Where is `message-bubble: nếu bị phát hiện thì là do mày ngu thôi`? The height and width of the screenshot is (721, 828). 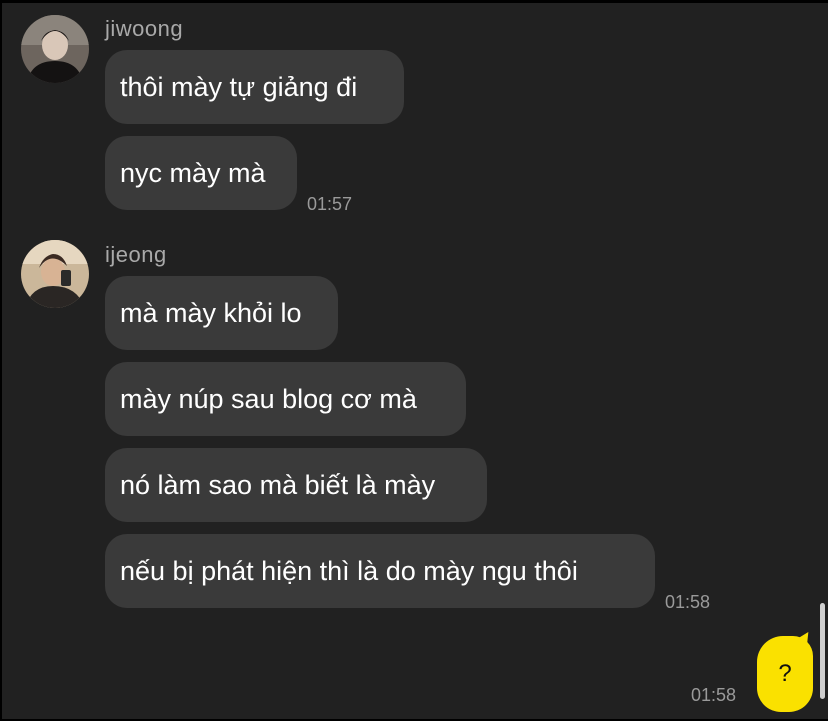 message-bubble: nếu bị phát hiện thì là do mày ngu thôi is located at coordinates (380, 571).